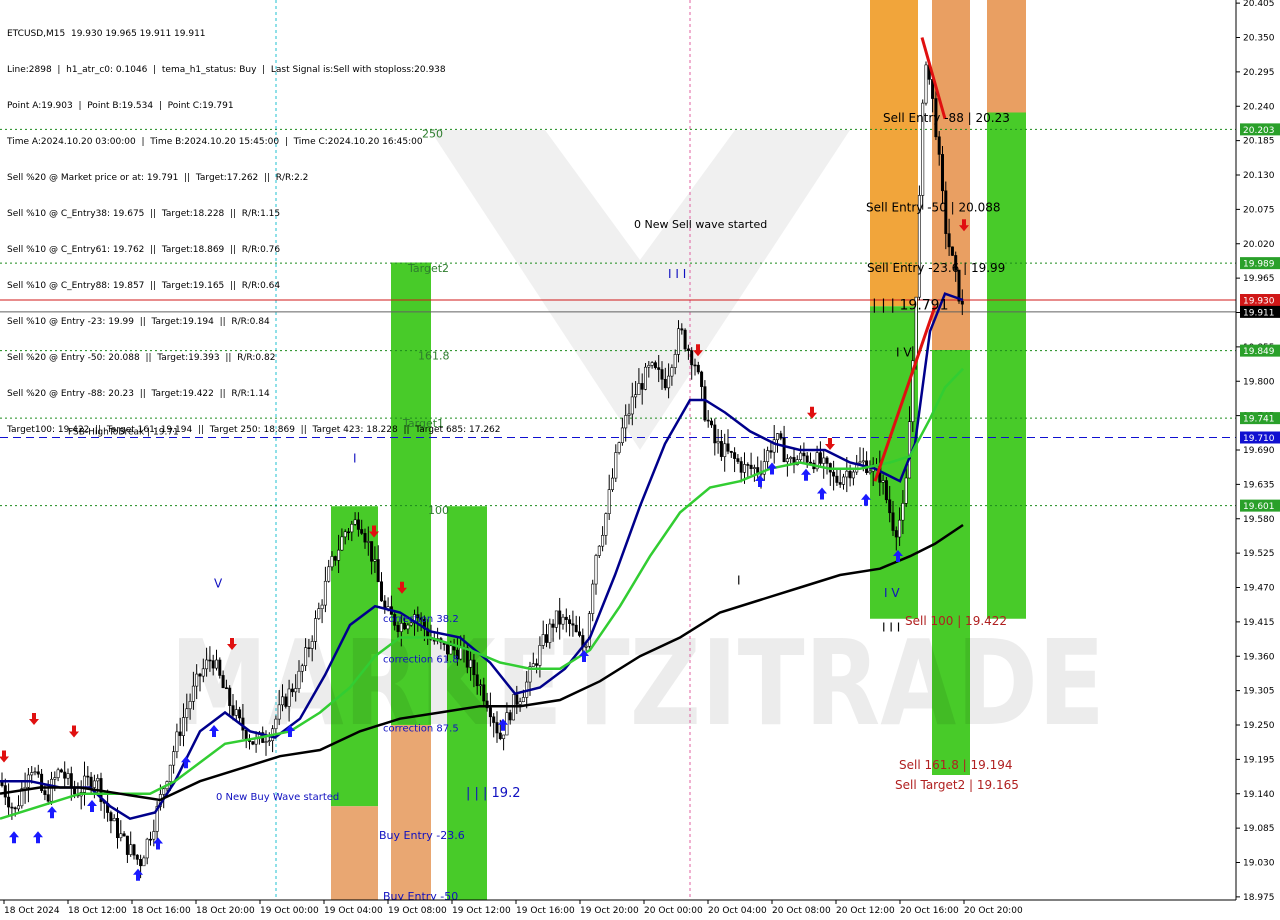  Describe the element at coordinates (865, 911) in the screenshot. I see `x-tick-label: 20 Oct 12:00` at that location.